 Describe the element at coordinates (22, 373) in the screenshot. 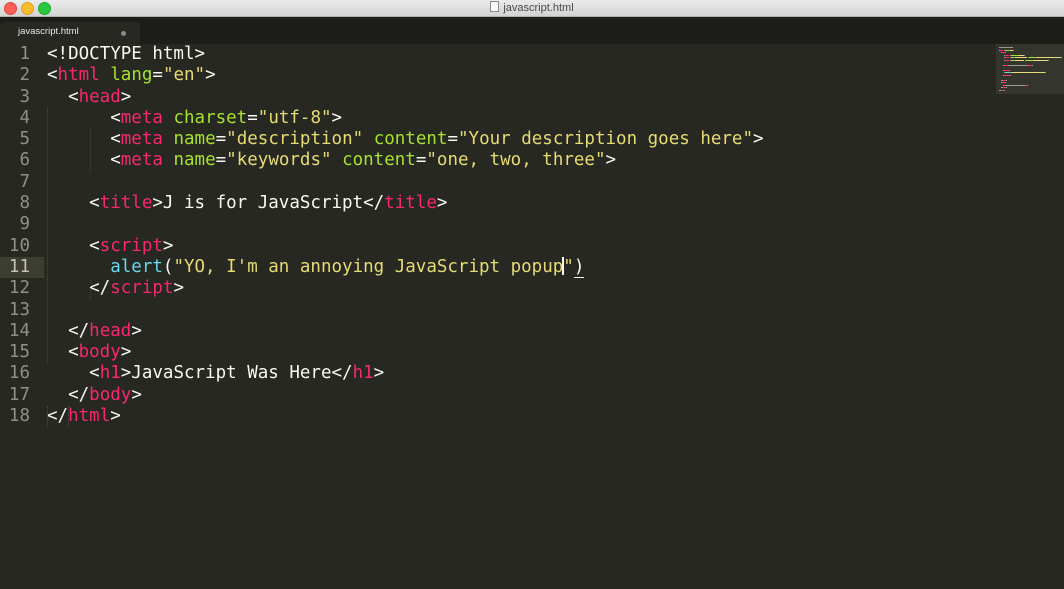

I see `line-number: 16` at that location.